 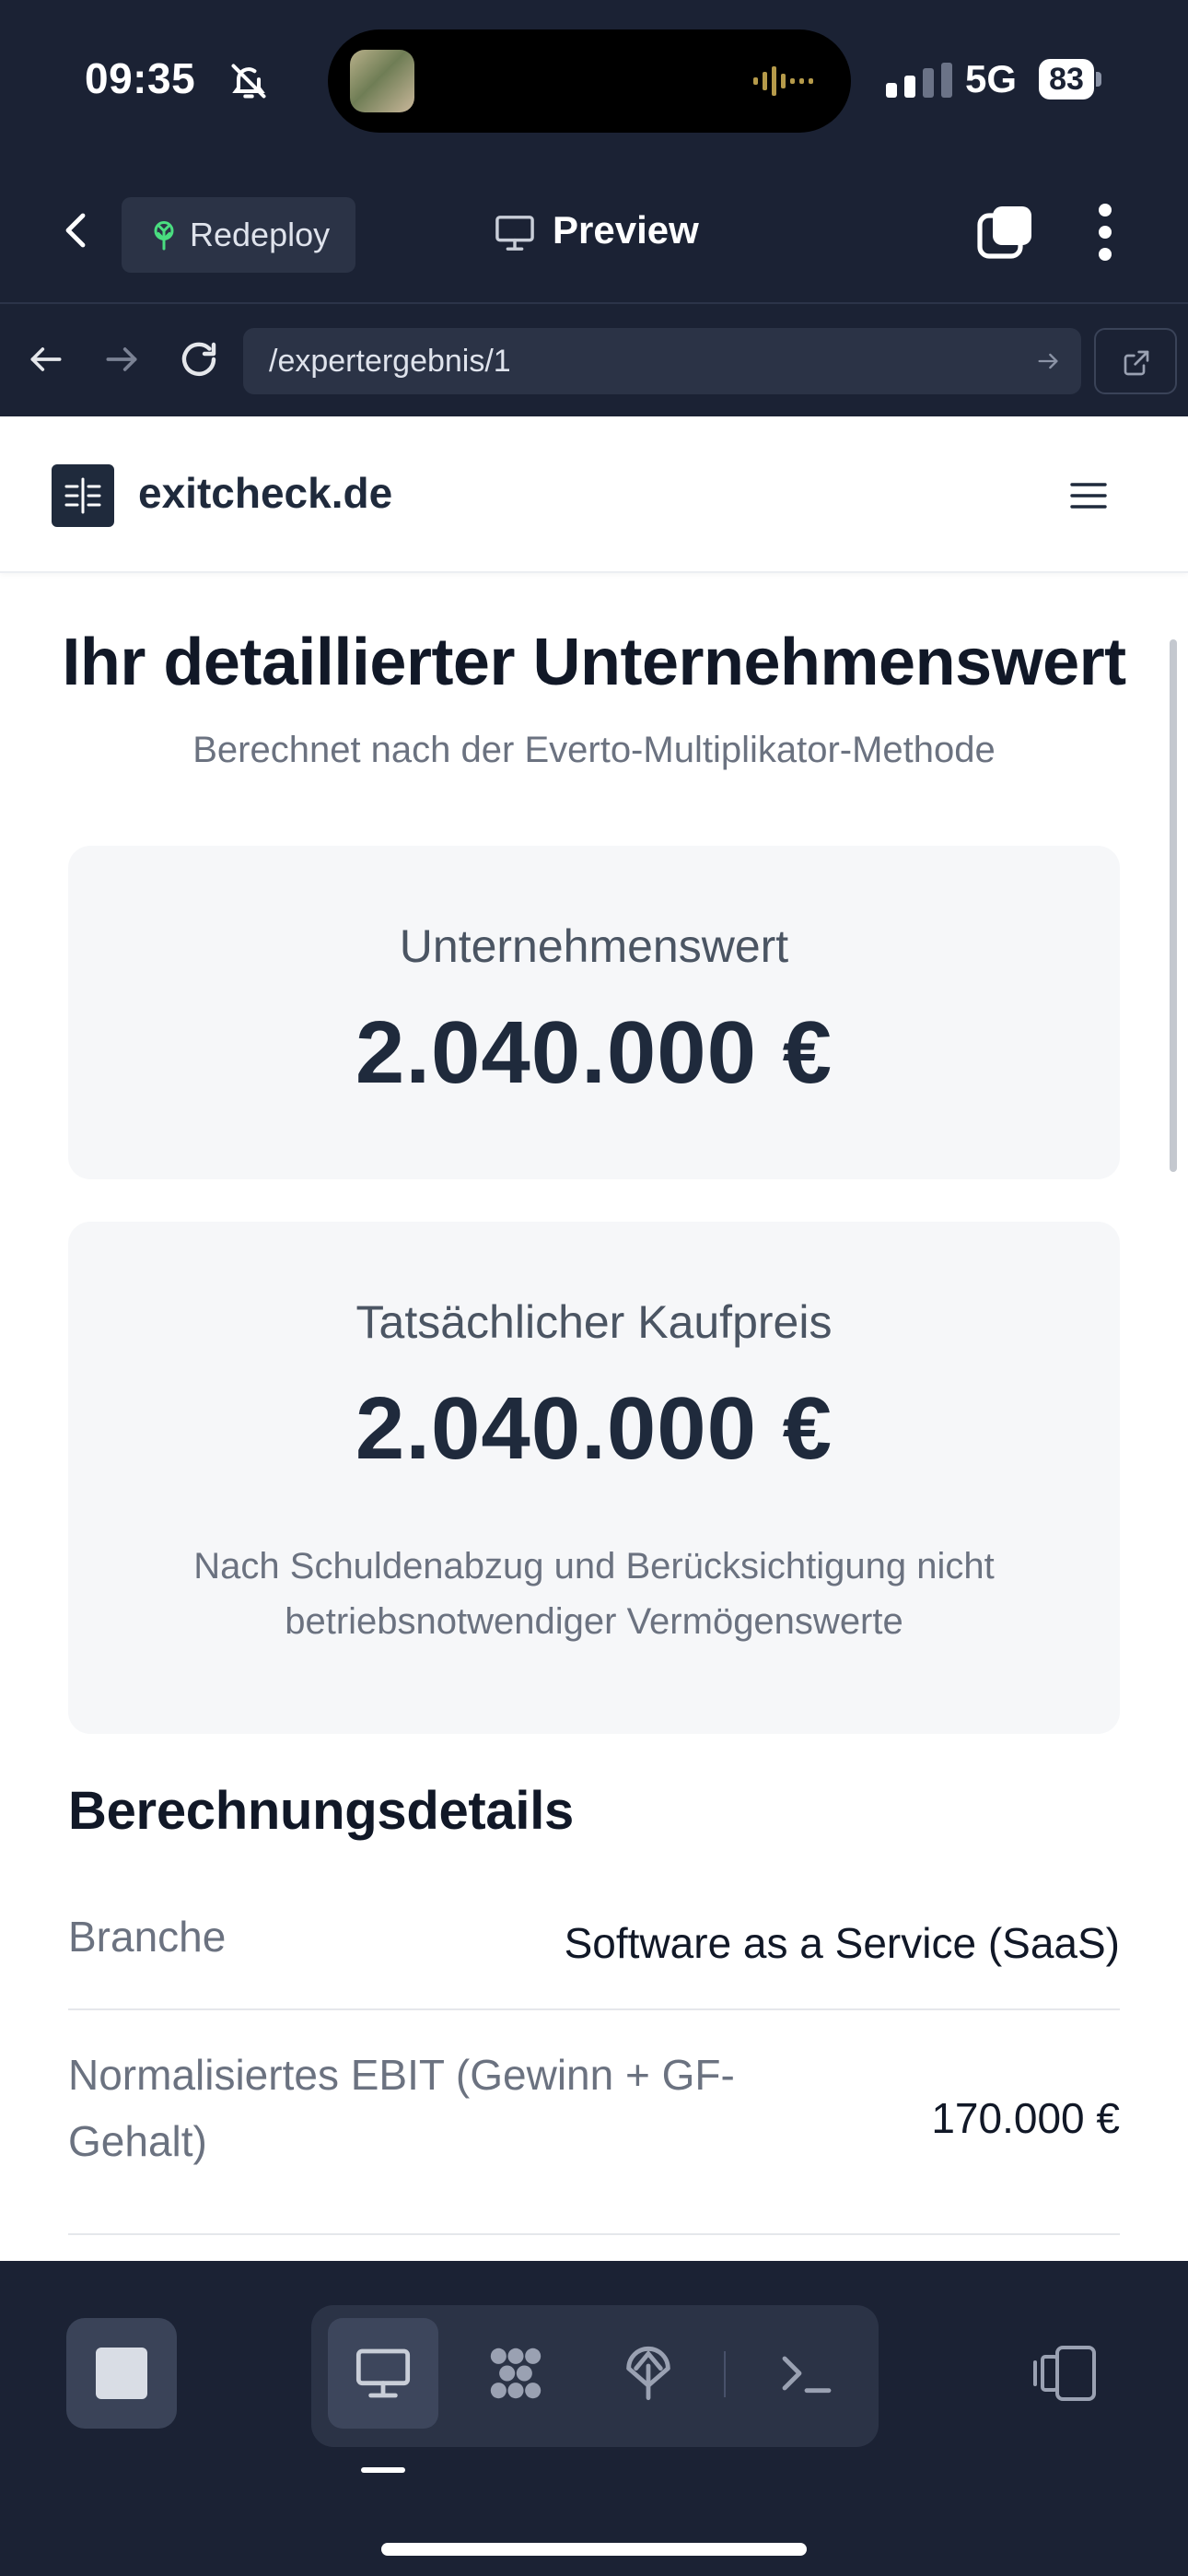 I want to click on apps-grid-icon, so click(x=516, y=2373).